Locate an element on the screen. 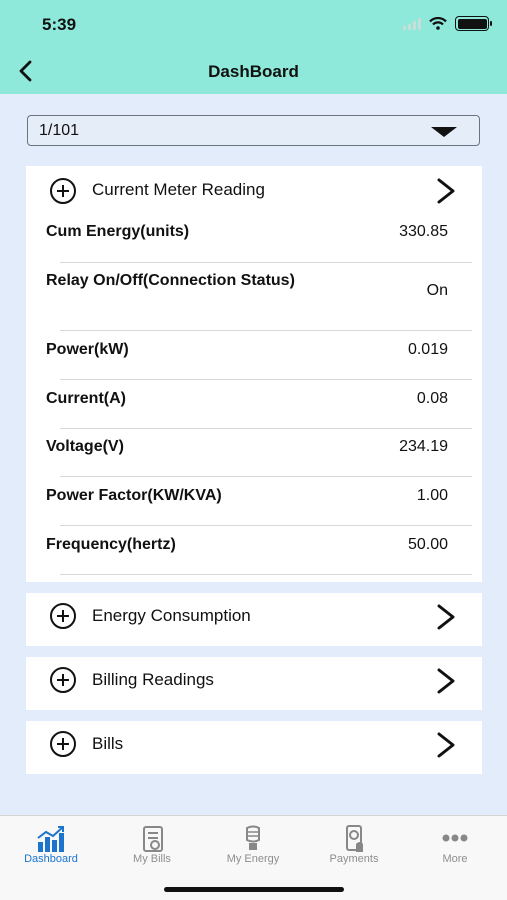  reading-label: Frequency(hertz) is located at coordinates (111, 544).